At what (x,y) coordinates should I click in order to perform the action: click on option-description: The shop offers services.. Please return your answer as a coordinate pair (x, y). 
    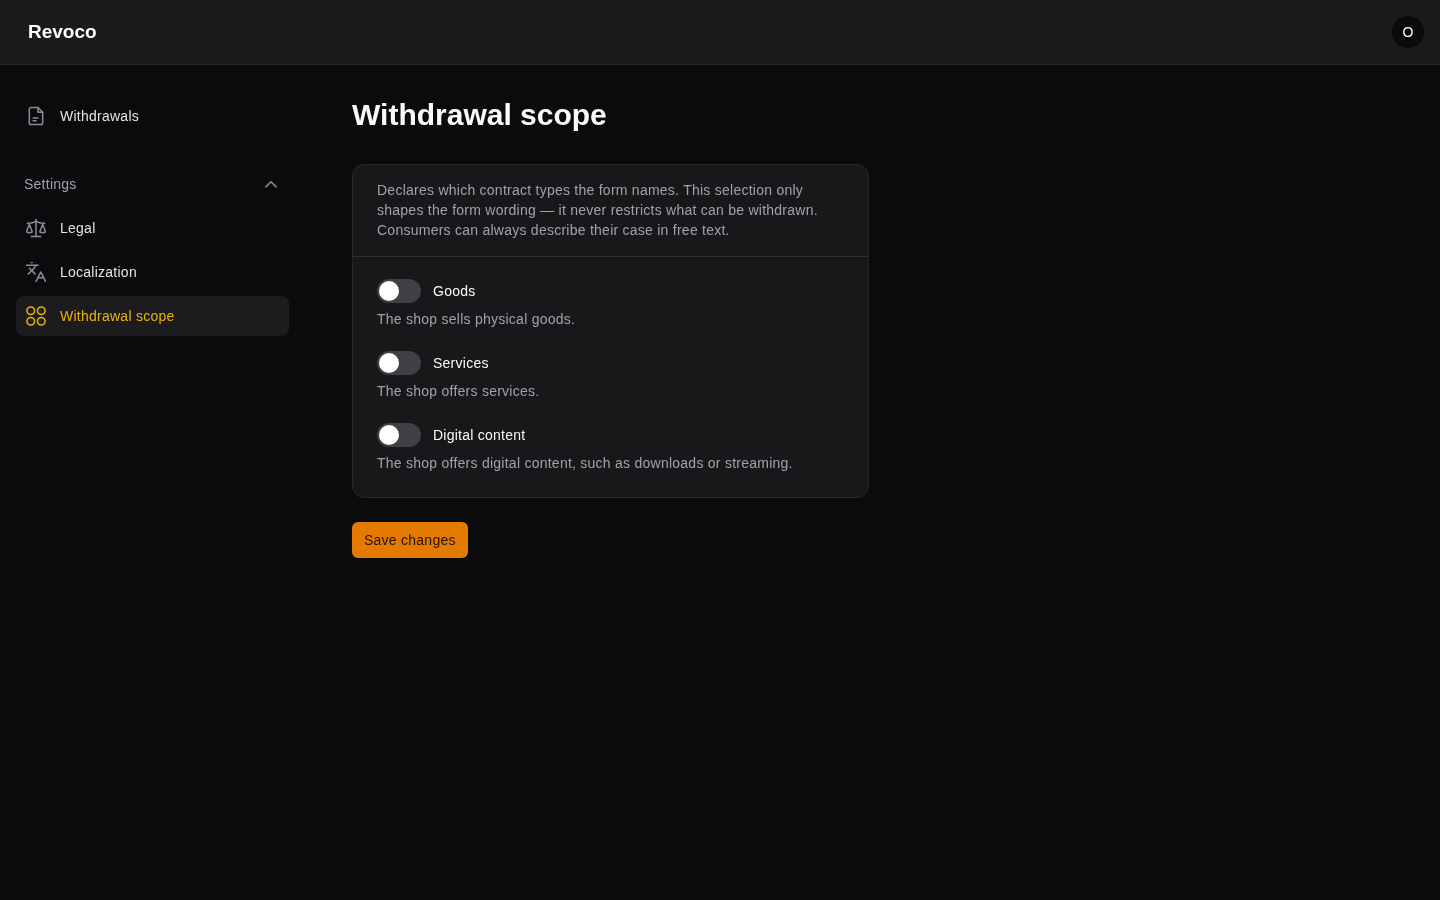
    Looking at the image, I should click on (459, 391).